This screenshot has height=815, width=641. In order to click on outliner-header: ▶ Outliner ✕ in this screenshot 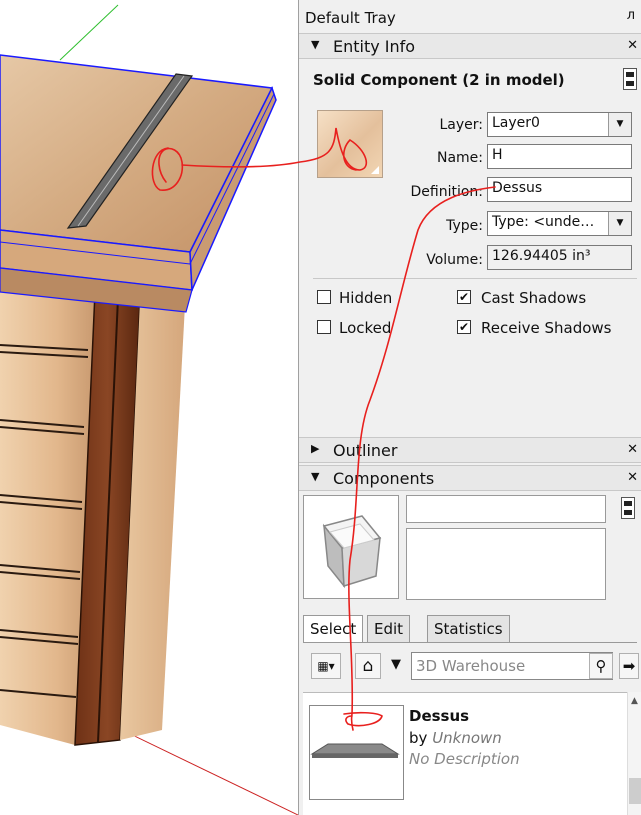, I will do `click(470, 450)`.